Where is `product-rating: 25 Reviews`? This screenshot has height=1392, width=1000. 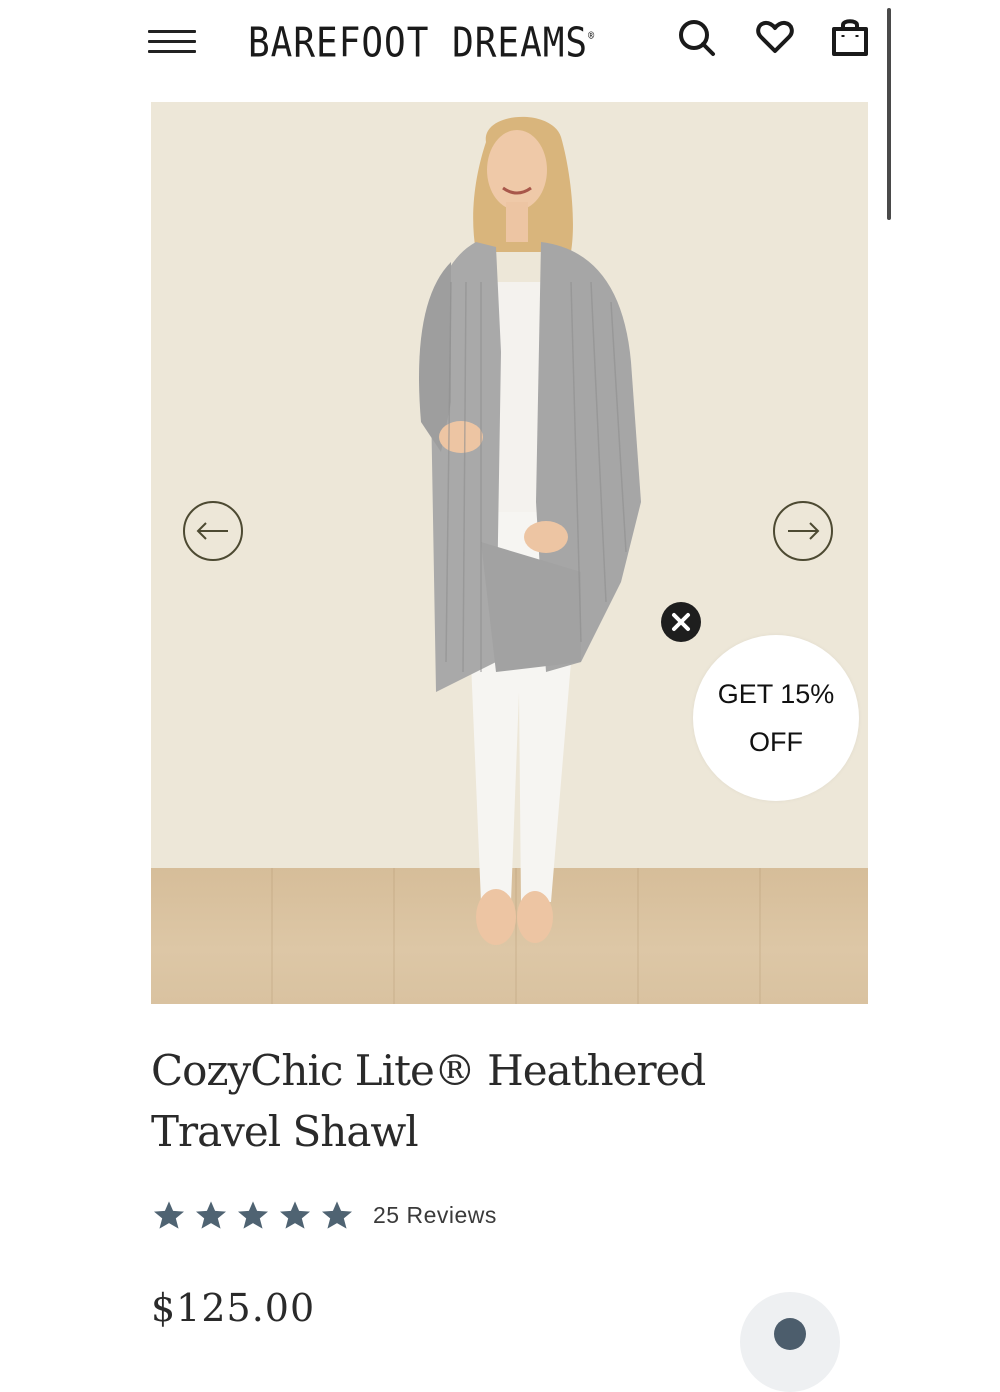
product-rating: 25 Reviews is located at coordinates (324, 1215).